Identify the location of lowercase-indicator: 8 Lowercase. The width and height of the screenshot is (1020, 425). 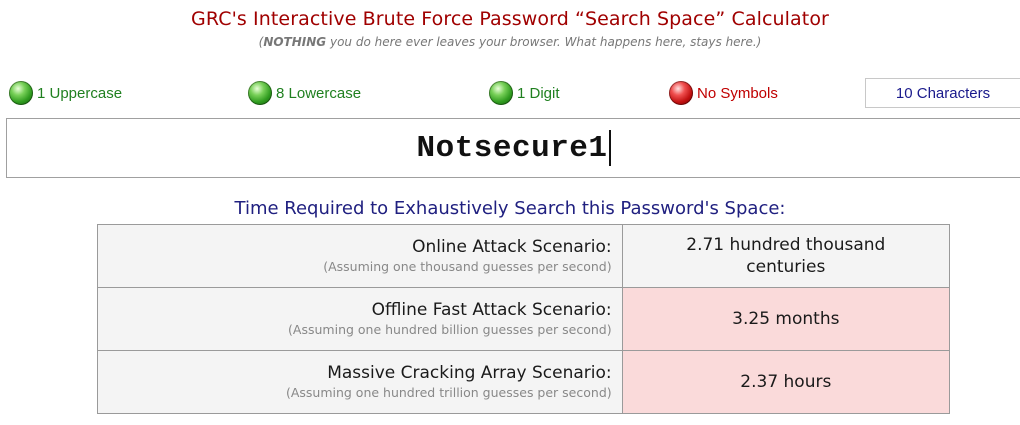
(304, 93).